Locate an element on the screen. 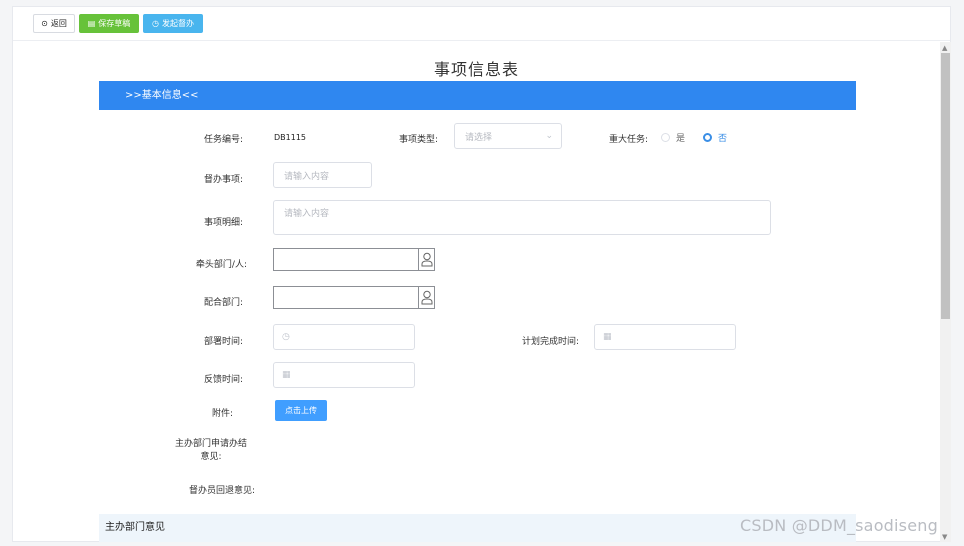  coop-dept-picker is located at coordinates (354, 297).